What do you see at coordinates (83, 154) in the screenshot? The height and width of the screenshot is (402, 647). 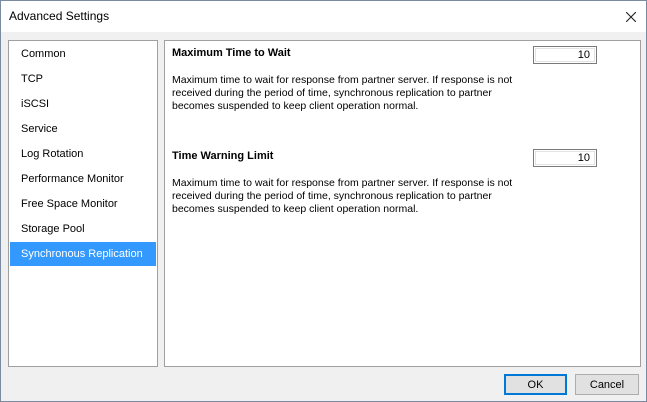 I see `sidebar-item-log-rotation: Log Rotation` at bounding box center [83, 154].